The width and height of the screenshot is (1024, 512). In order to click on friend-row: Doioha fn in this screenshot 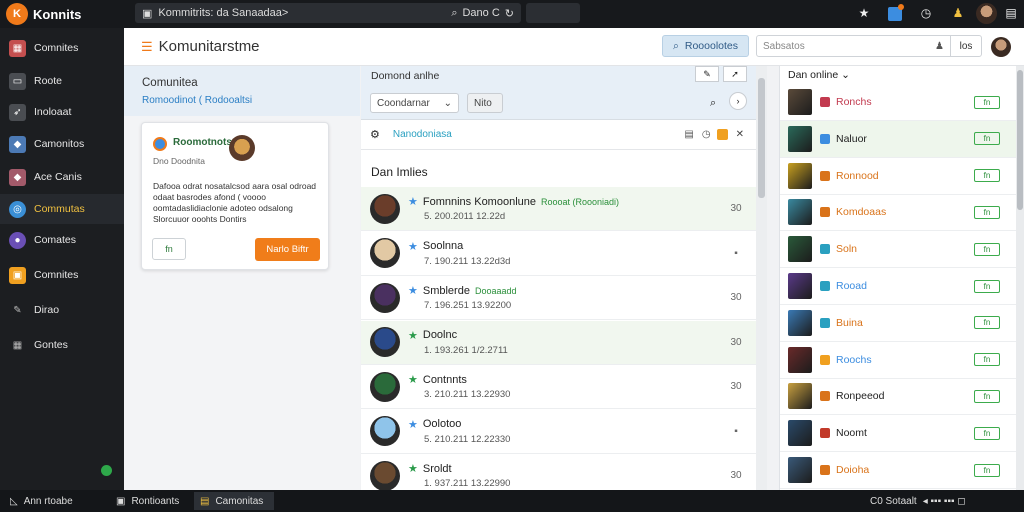, I will do `click(900, 470)`.